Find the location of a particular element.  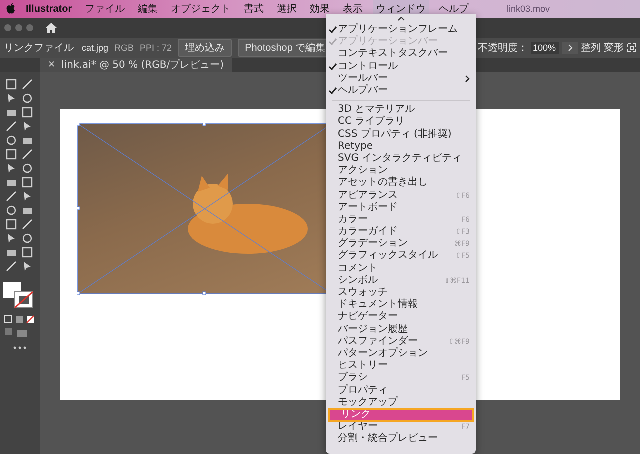

close-tab-button: × is located at coordinates (52, 65).